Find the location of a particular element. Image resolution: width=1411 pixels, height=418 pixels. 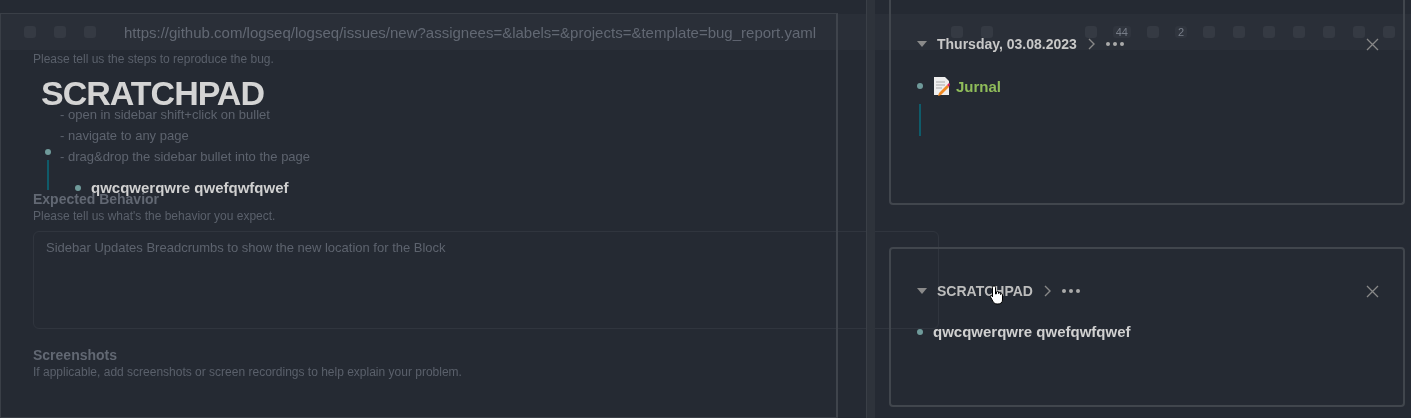

card-title: Thursday, 03.08.2023 is located at coordinates (1007, 44).